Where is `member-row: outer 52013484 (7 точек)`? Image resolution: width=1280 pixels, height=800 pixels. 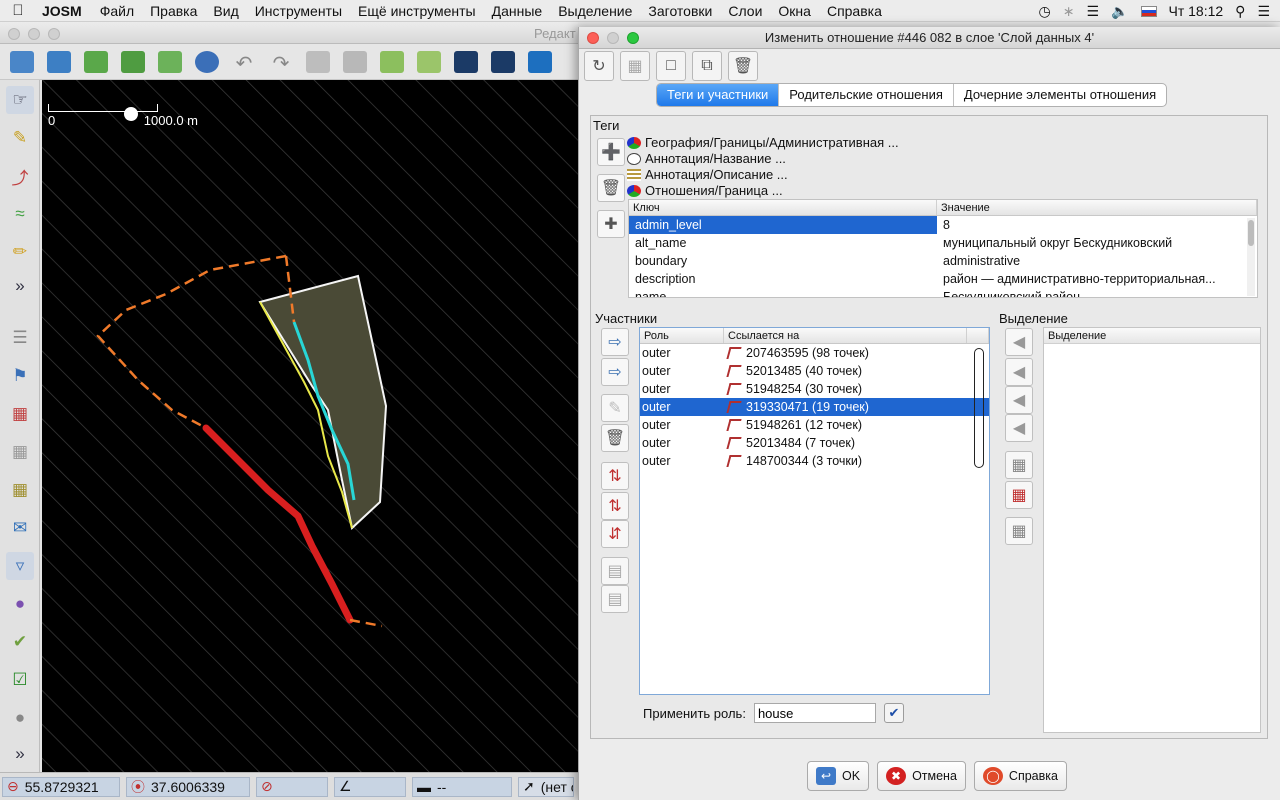
member-row: outer 52013484 (7 точек) is located at coordinates (814, 443).